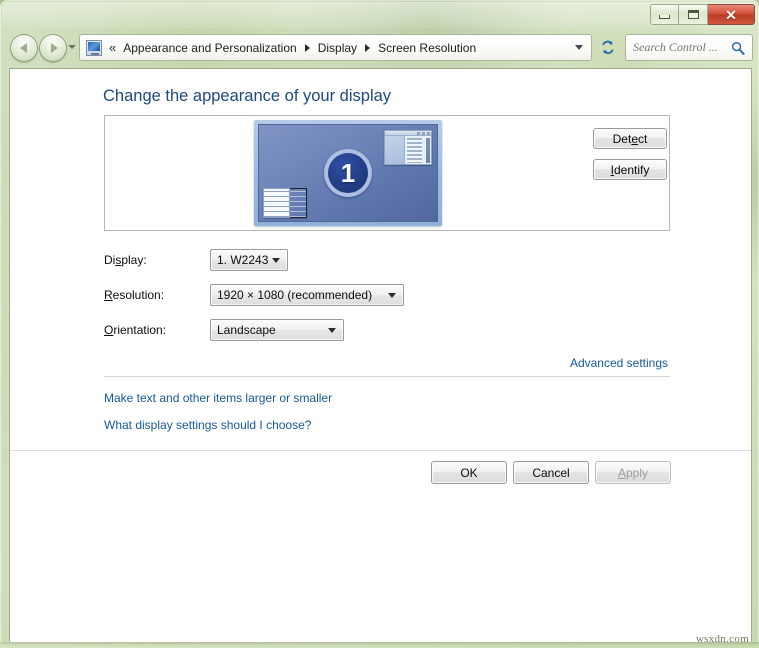 Image resolution: width=759 pixels, height=648 pixels. Describe the element at coordinates (108, 295) in the screenshot. I see `resolution-accel-key: R` at that location.